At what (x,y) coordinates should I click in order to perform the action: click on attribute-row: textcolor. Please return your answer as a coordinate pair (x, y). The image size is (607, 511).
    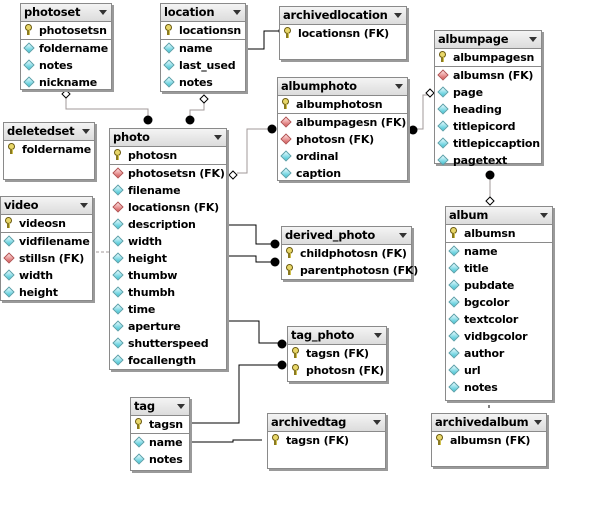
    Looking at the image, I should click on (499, 319).